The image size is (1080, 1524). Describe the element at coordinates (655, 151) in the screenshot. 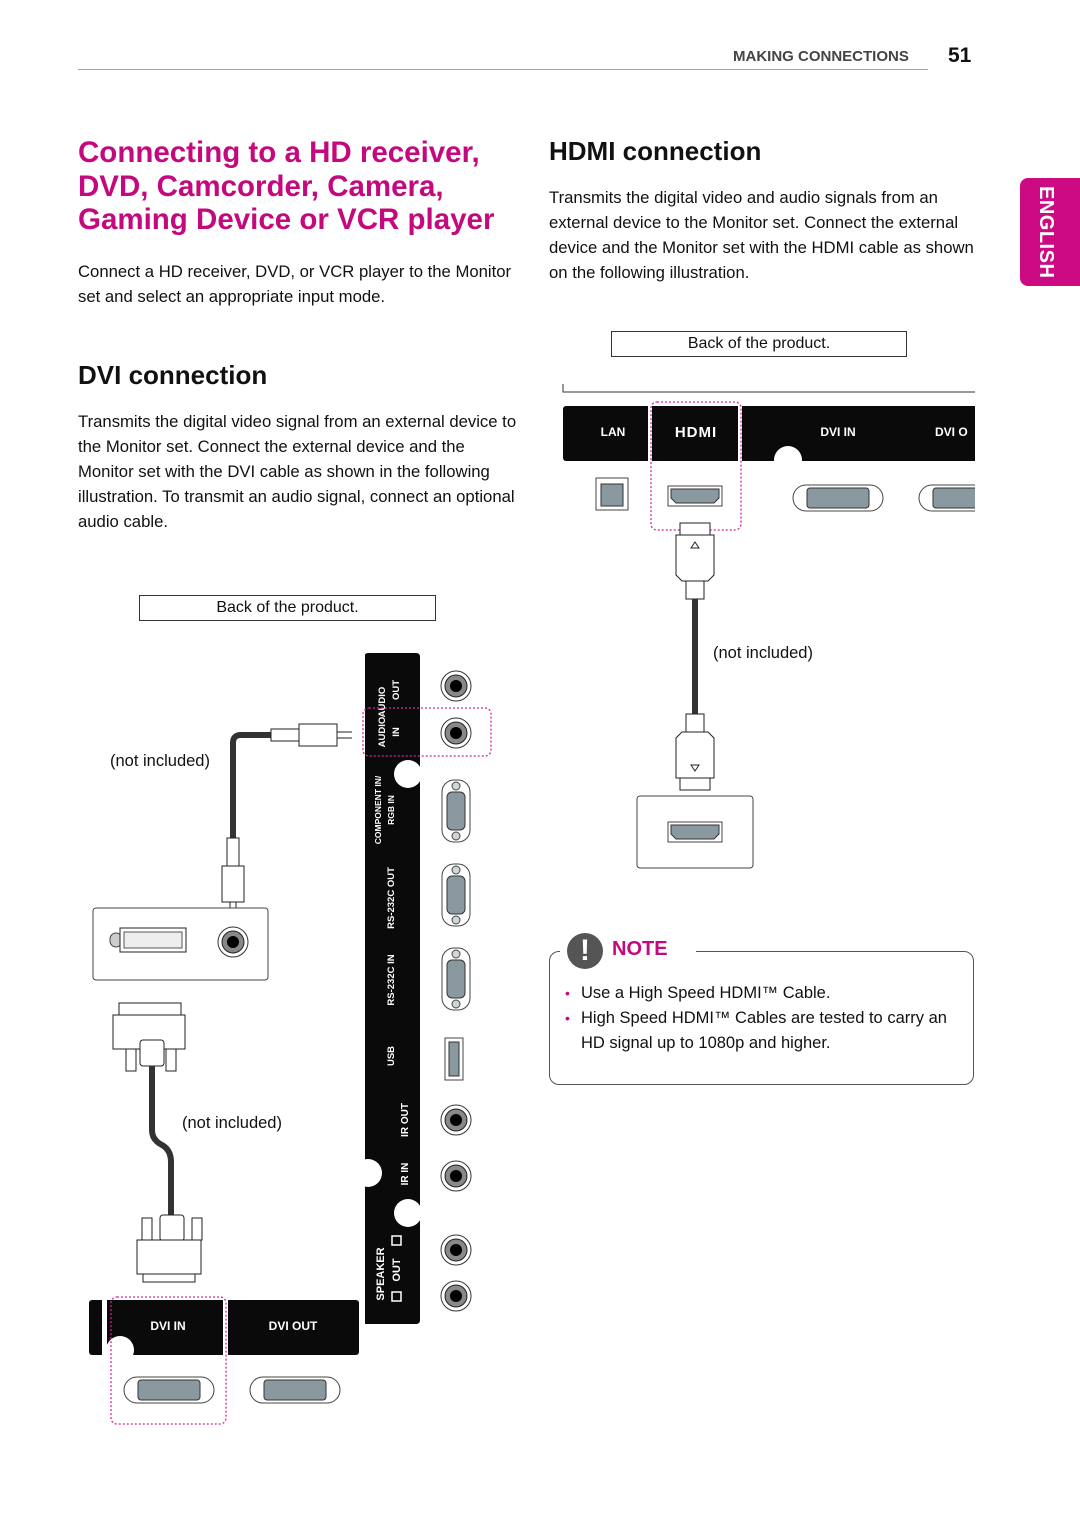

I see `hdmi-heading: HDMI connection` at that location.